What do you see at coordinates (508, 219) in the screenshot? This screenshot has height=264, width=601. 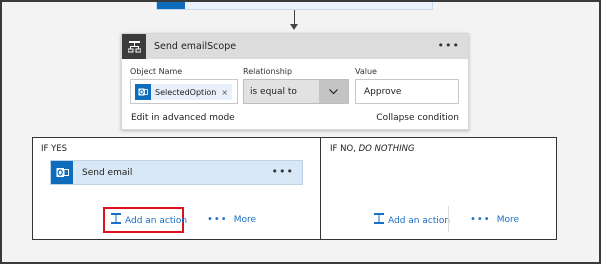 I see `more-label-no: More` at bounding box center [508, 219].